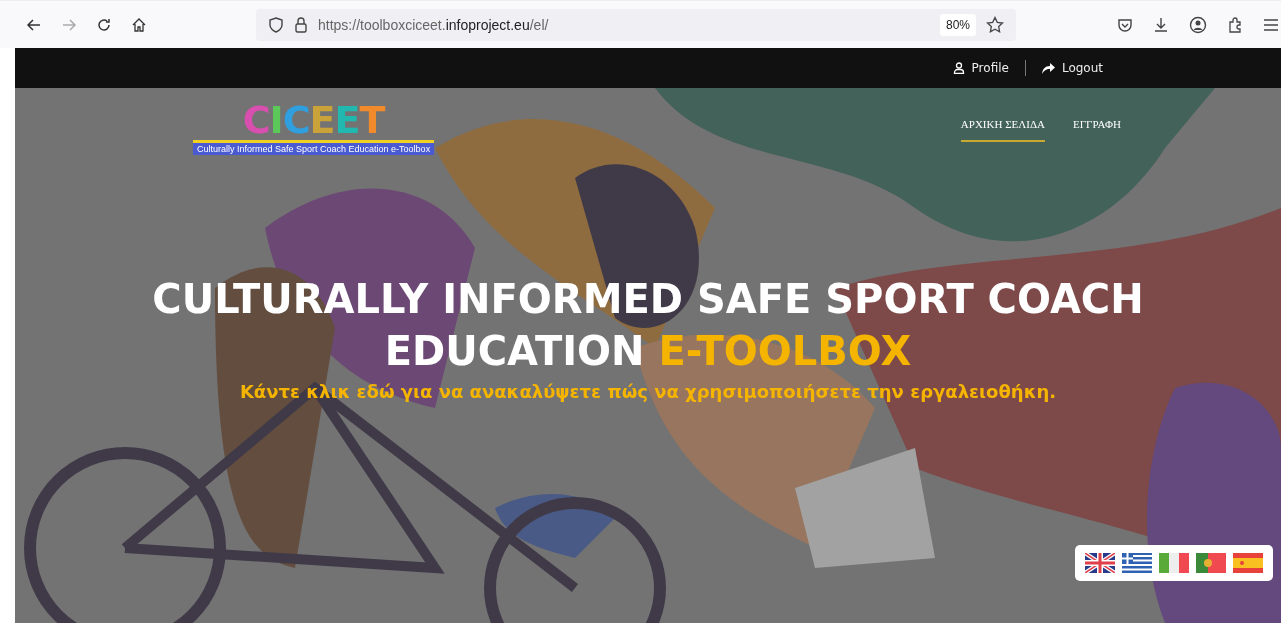 Image resolution: width=1281 pixels, height=623 pixels. Describe the element at coordinates (648, 325) in the screenshot. I see `hero-title: CULTURALLY INFORMED SAFE SPORT COACH EDUCATION E-TOOLBOX` at that location.